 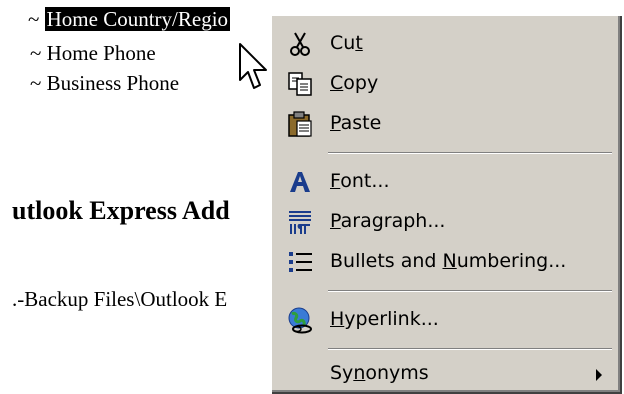 I want to click on menu-item-synonyms: Synonyms, so click(x=444, y=374).